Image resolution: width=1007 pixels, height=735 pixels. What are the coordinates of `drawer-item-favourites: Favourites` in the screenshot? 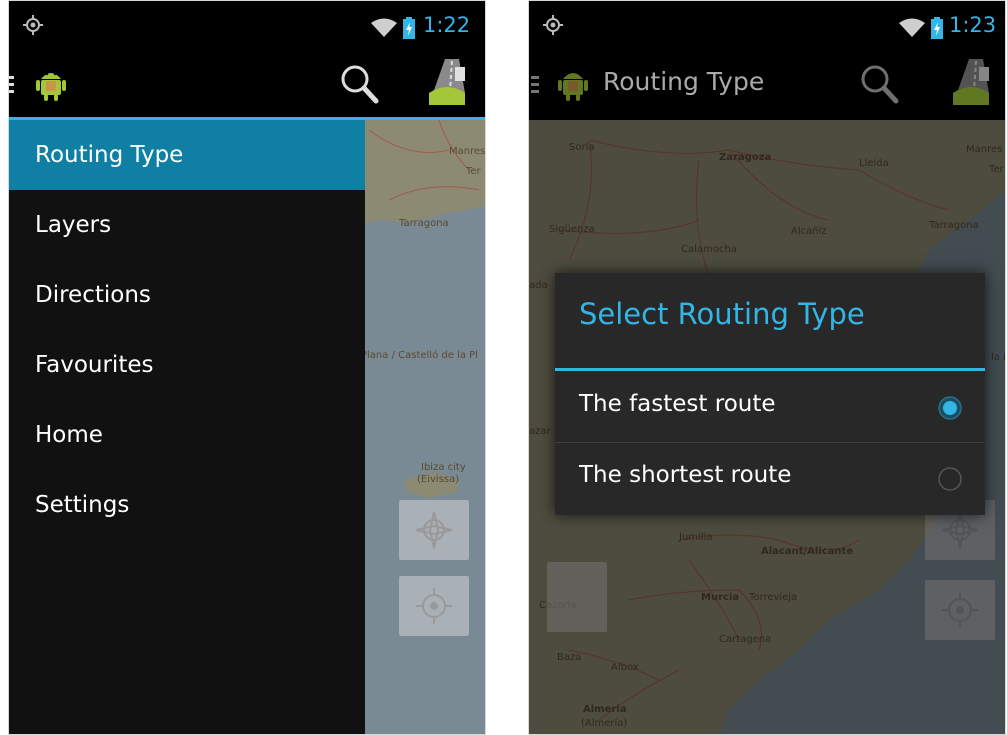 It's located at (187, 365).